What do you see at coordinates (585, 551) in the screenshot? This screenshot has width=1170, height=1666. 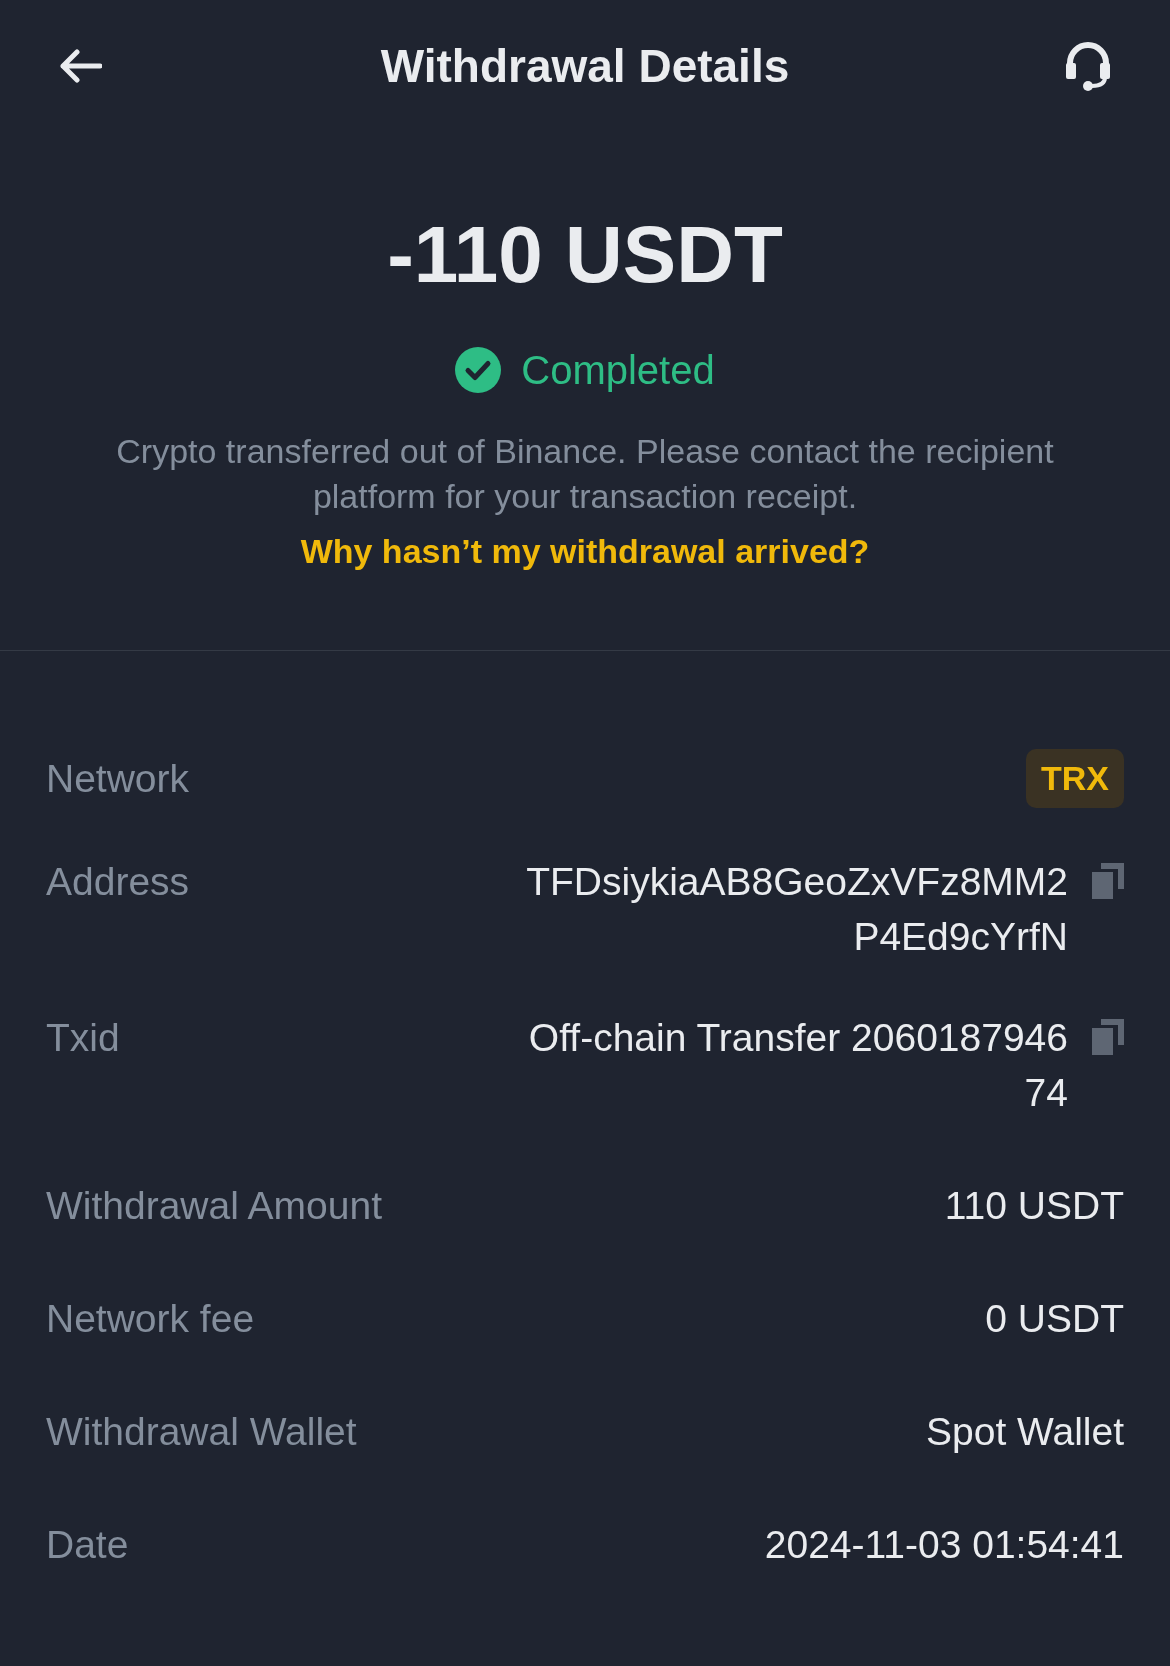 I see `help-link: Why hasn’t my withdrawal arrived?` at bounding box center [585, 551].